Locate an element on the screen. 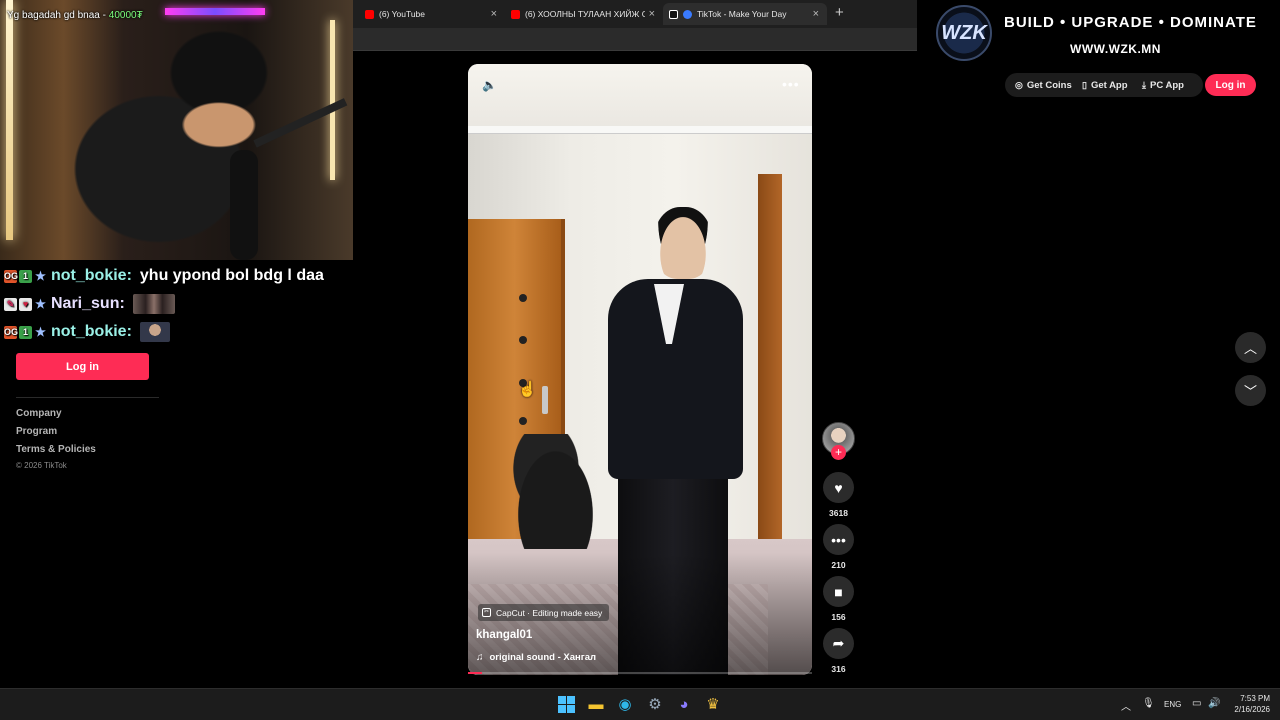 Image resolution: width=1280 pixels, height=720 pixels. capcut-icon: ✂ is located at coordinates (486, 612).